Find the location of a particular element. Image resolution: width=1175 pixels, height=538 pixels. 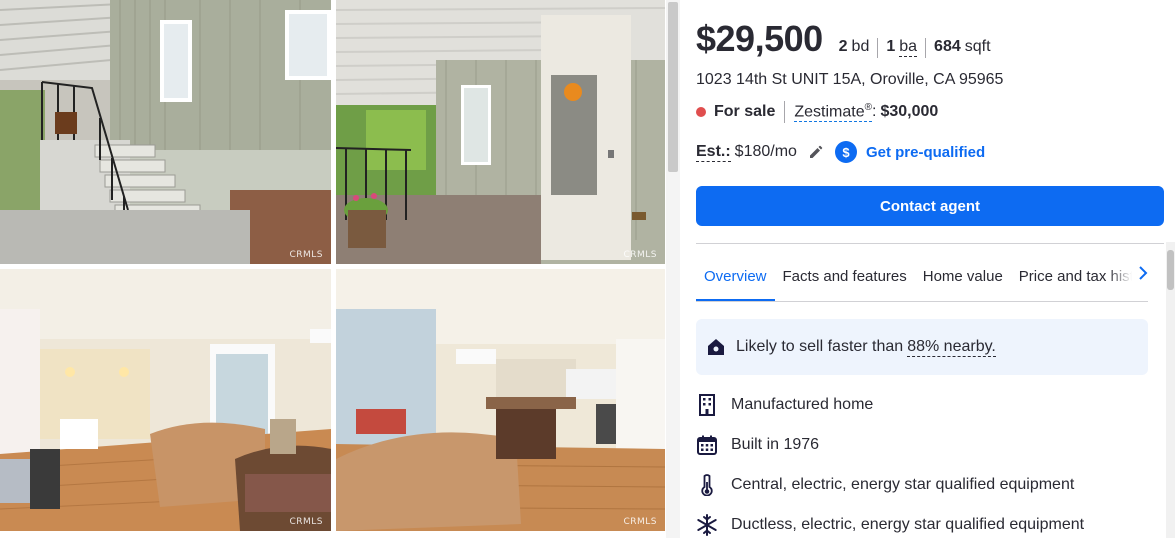

baths: 1 ba is located at coordinates (902, 48).